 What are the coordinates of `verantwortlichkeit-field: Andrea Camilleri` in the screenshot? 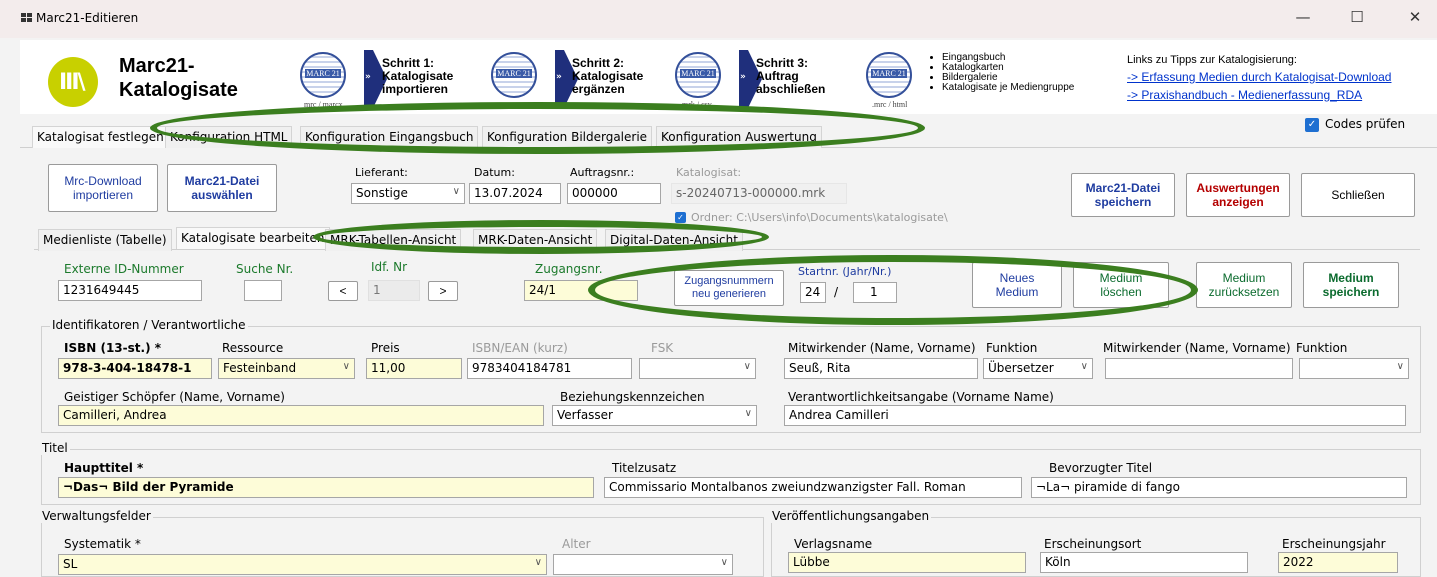 It's located at (1095, 415).